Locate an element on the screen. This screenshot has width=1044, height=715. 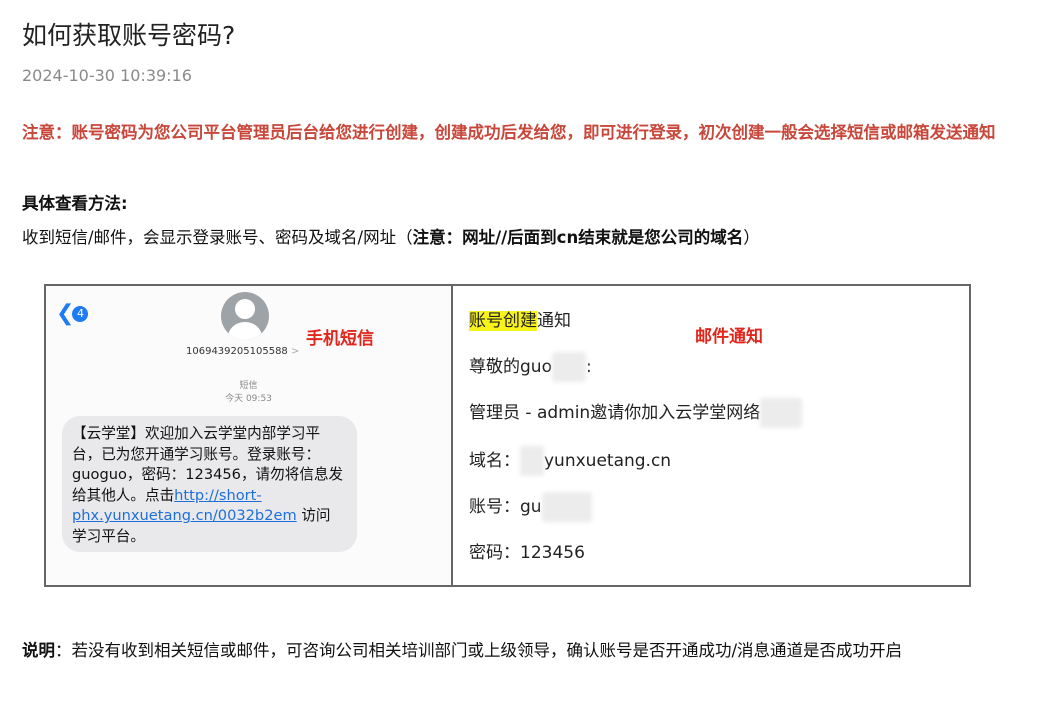
email-subject: 账号创建通知 is located at coordinates (520, 318).